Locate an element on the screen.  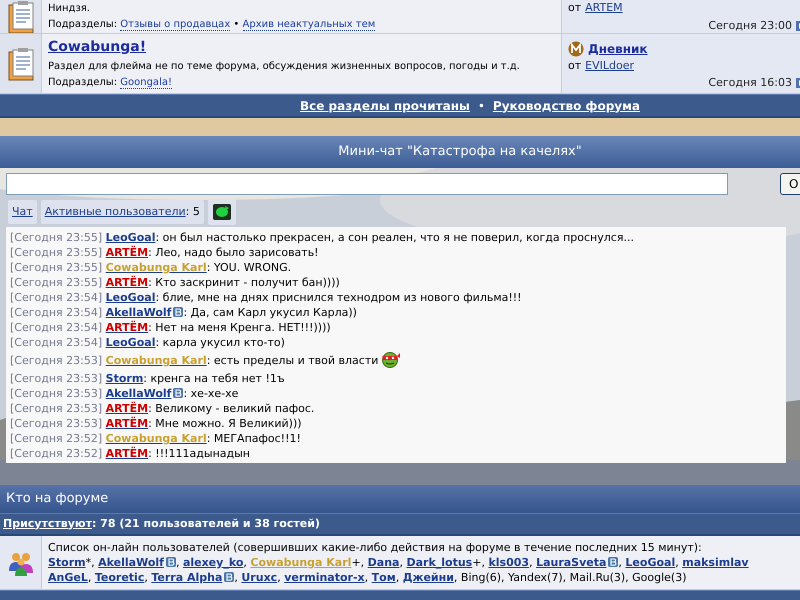
subsection-link: Goongala! is located at coordinates (146, 83).